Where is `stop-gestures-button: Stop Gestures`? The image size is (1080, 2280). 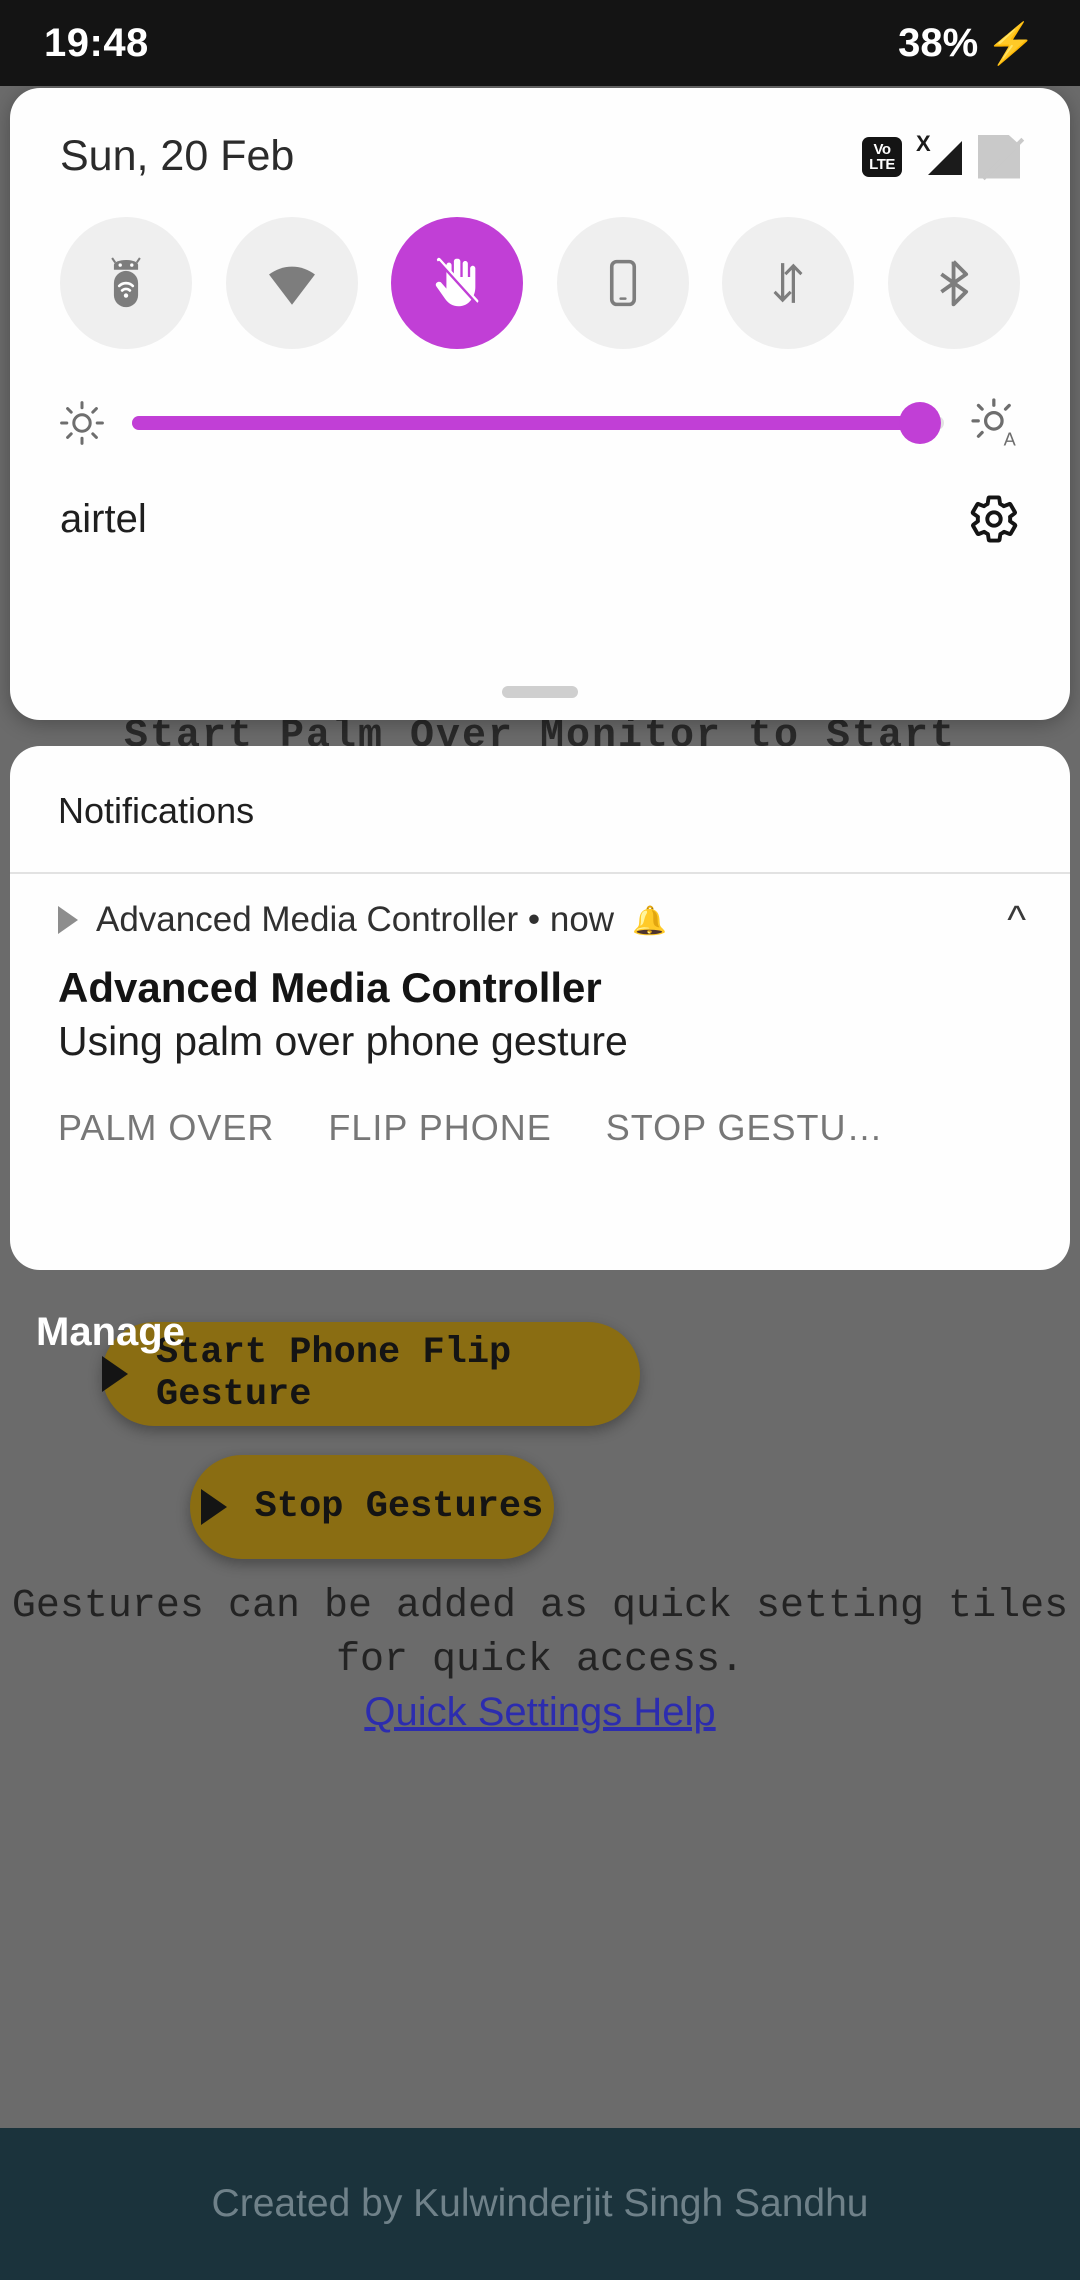
stop-gestures-button: Stop Gestures is located at coordinates (372, 1507).